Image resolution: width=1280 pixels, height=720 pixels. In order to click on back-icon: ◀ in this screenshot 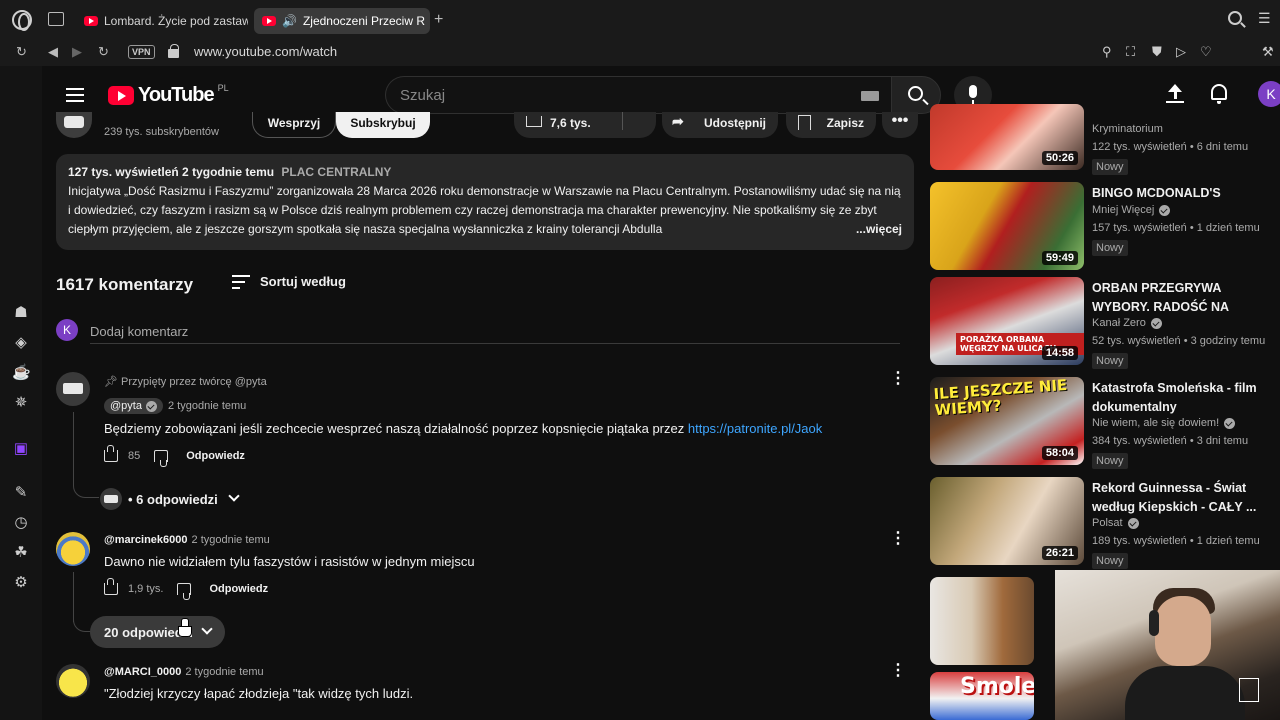, I will do `click(53, 52)`.